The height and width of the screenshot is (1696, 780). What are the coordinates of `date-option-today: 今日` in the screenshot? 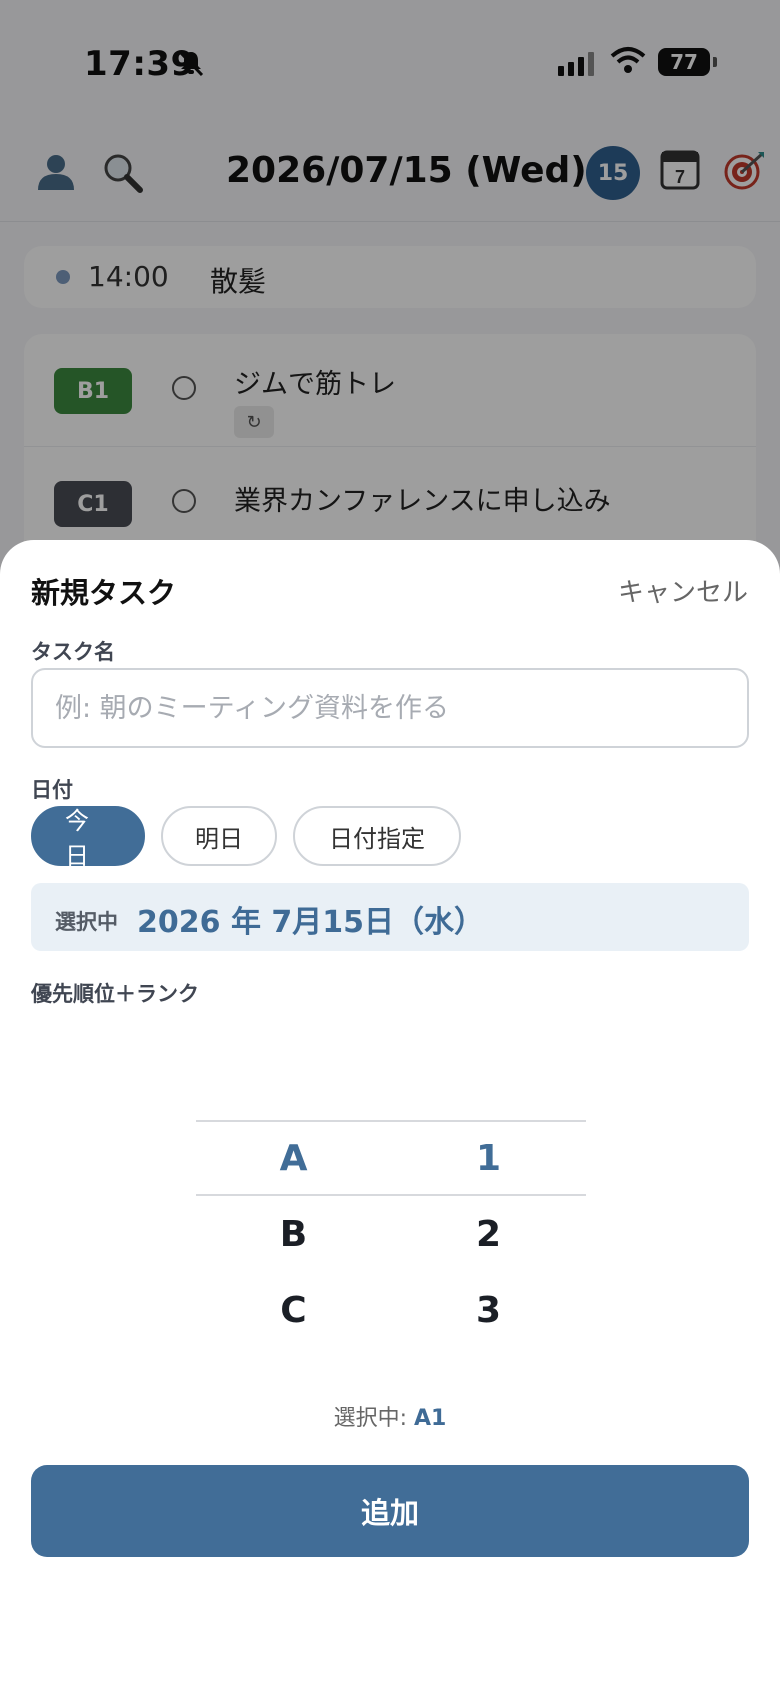 It's located at (88, 838).